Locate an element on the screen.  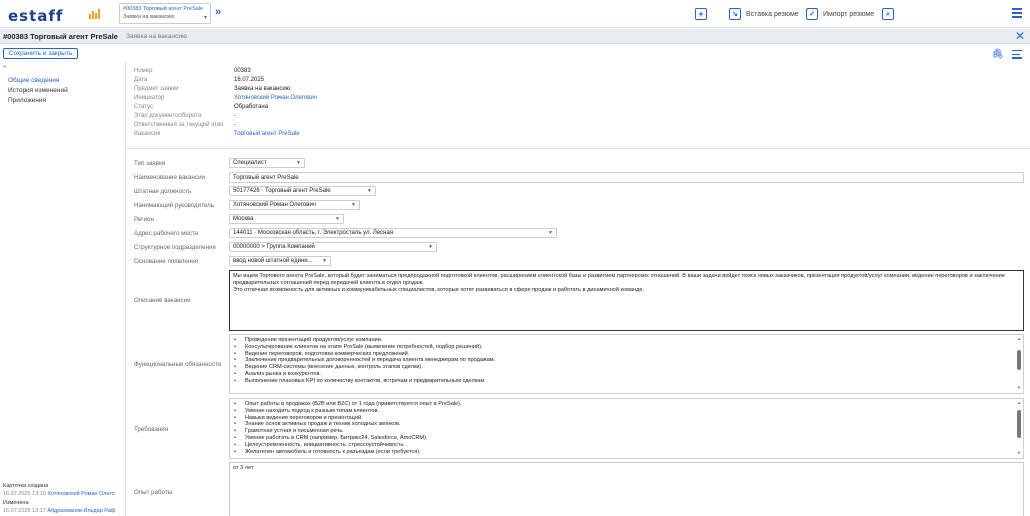
changed-date: 16.07.2025 13:17 is located at coordinates (24, 511).